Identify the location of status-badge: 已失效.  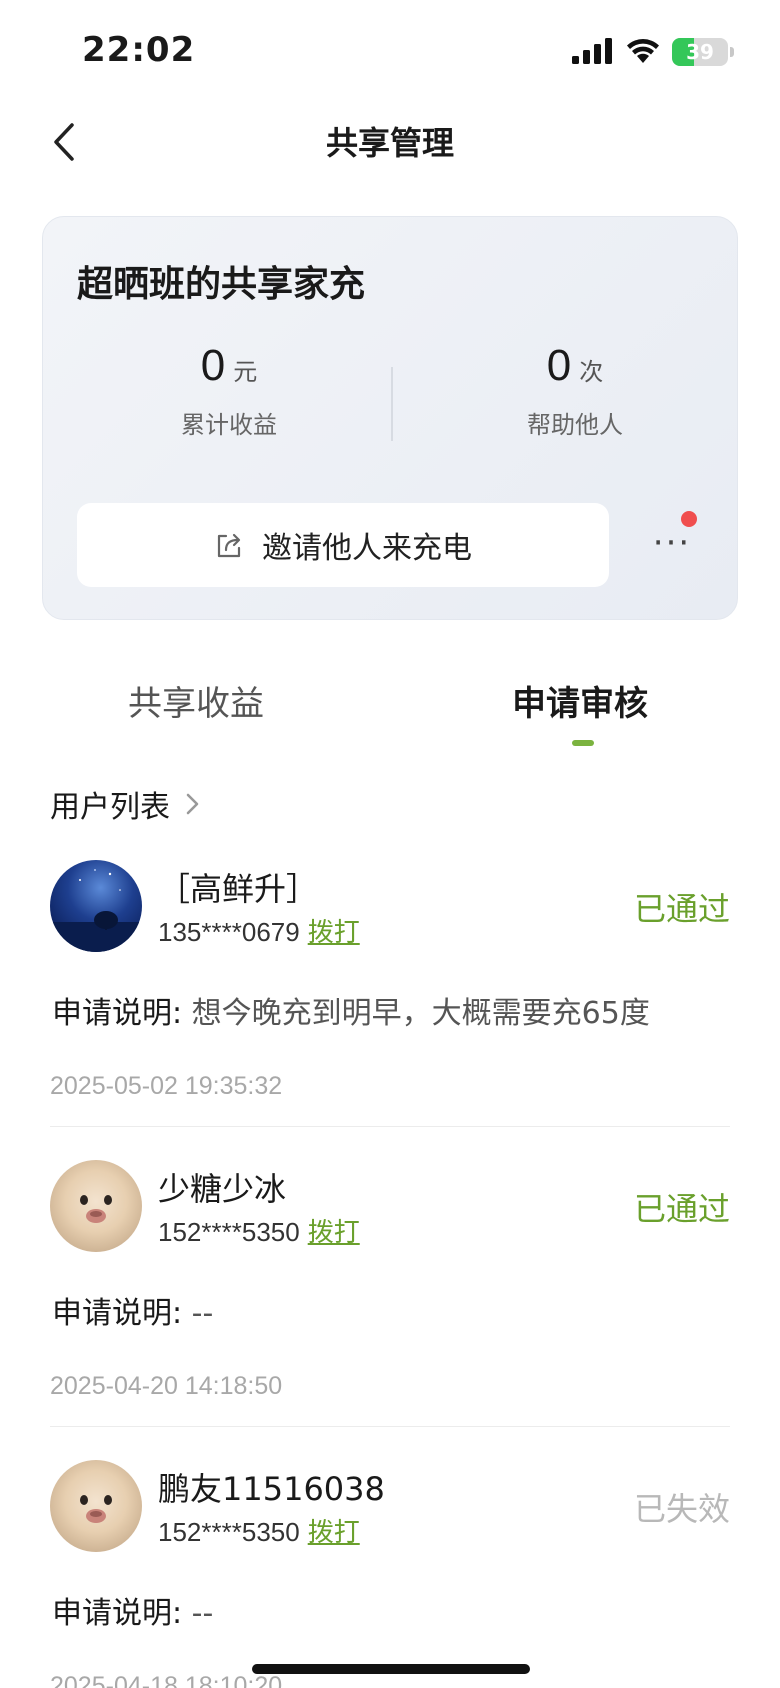
(681, 1509).